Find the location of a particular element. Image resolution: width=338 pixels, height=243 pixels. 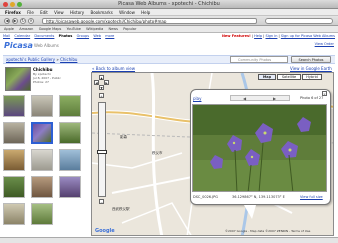

menu-view: View is located at coordinates (59, 12).